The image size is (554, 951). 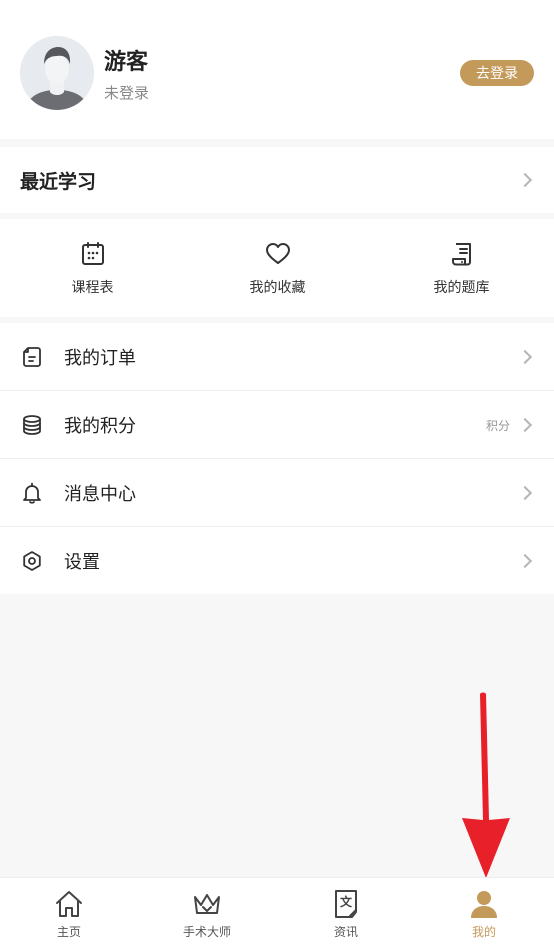 What do you see at coordinates (32, 561) in the screenshot?
I see `settings-icon` at bounding box center [32, 561].